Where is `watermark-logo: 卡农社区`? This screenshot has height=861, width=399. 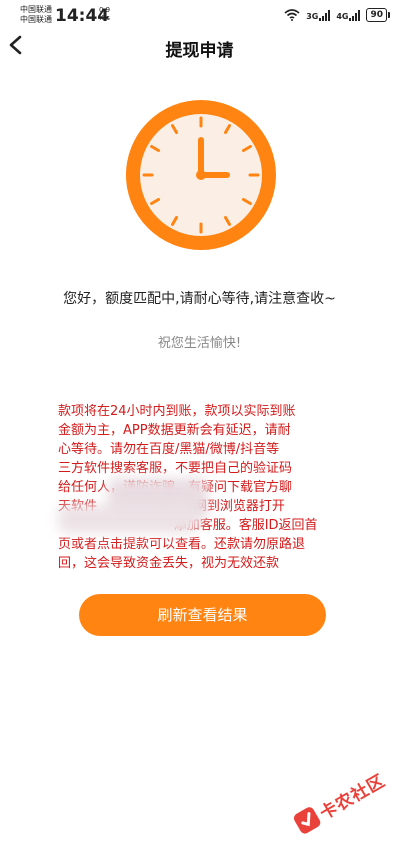
watermark-logo: 卡农社区 is located at coordinates (340, 802).